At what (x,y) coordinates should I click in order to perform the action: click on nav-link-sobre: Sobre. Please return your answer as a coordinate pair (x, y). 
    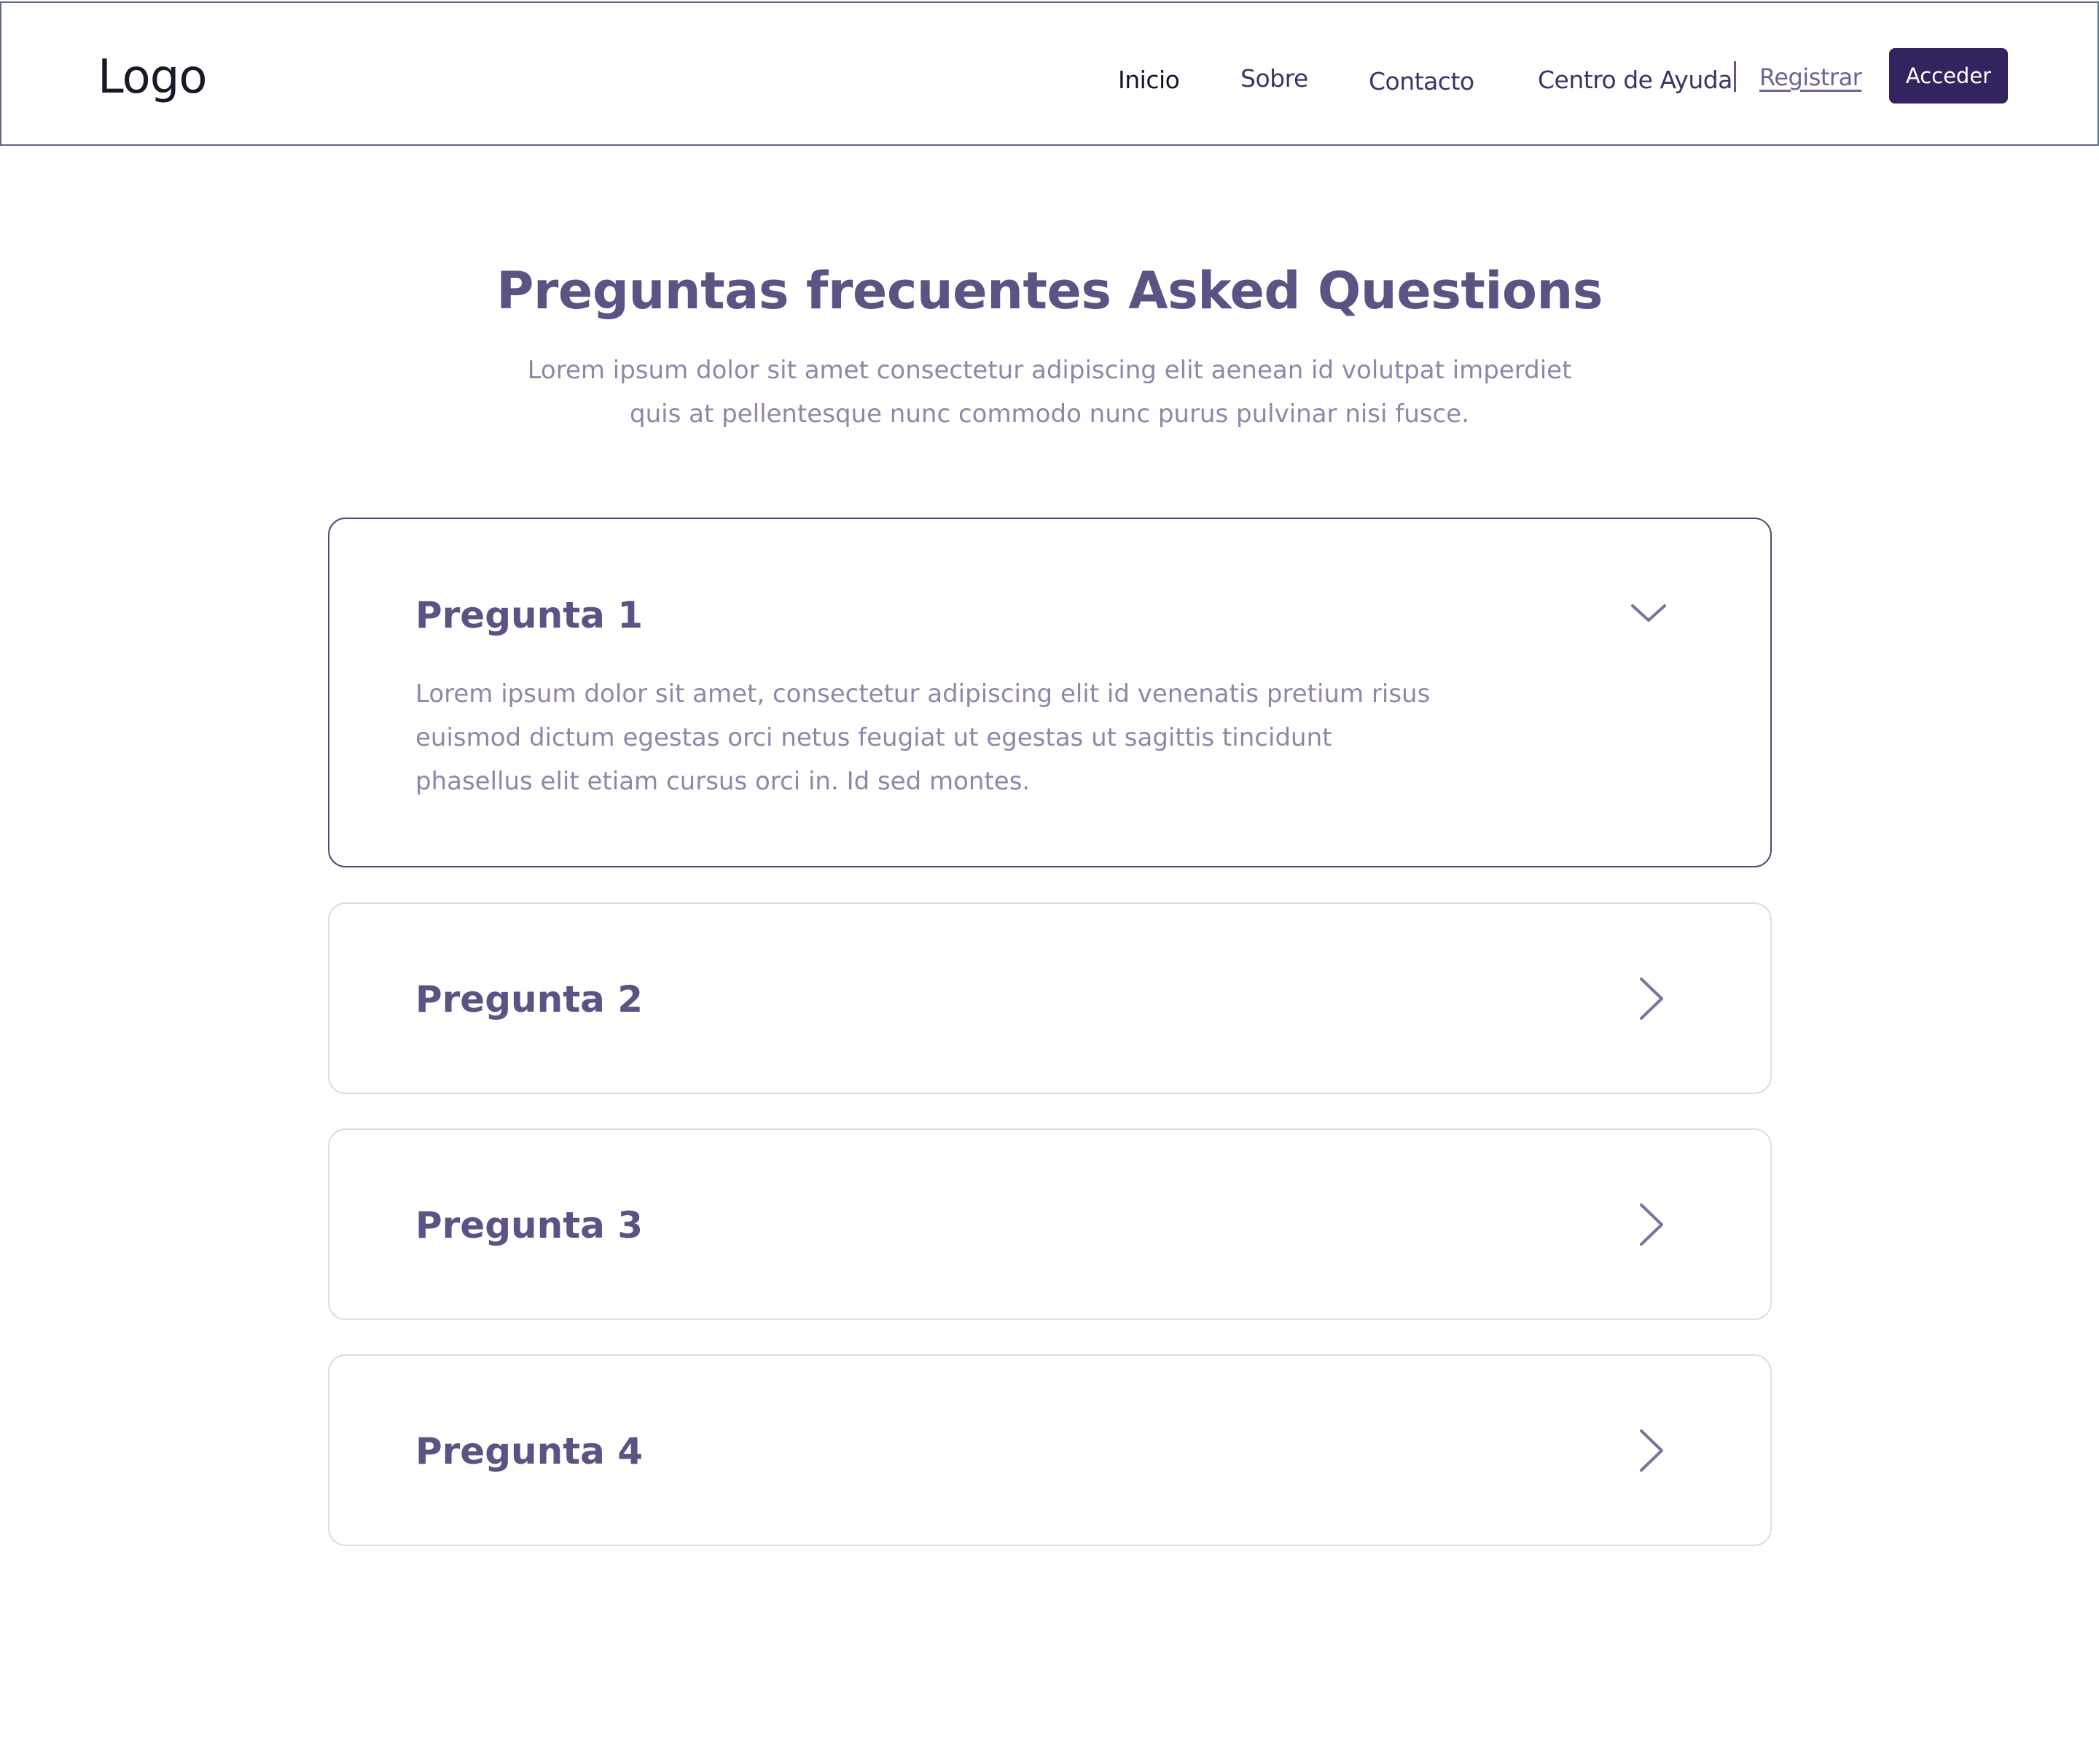
    Looking at the image, I should click on (1274, 79).